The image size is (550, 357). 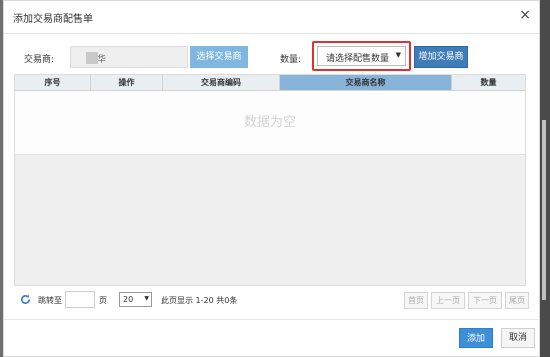 What do you see at coordinates (271, 300) in the screenshot?
I see `pagination-bar: 跳转至 页 20 ▼ 此页显示 1-20 共0条 首页 上一页 下一页 尾页` at bounding box center [271, 300].